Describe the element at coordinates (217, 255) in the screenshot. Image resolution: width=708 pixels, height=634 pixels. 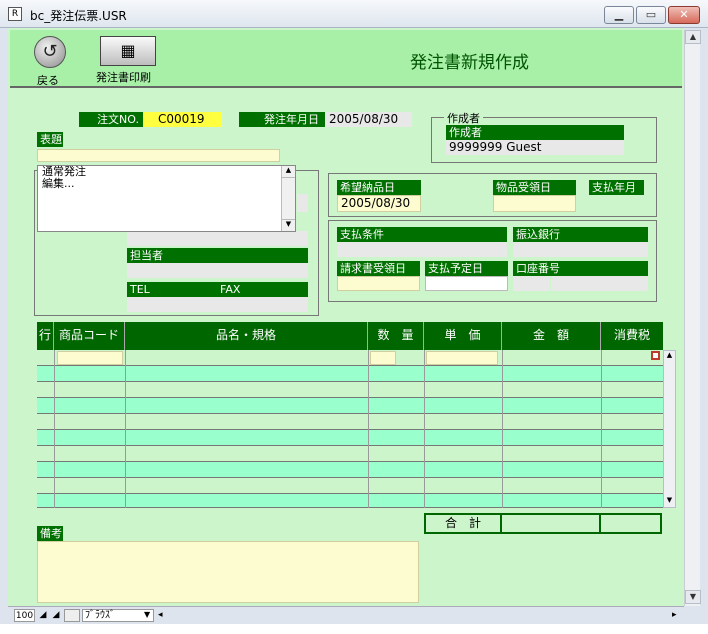
I see `person-label: 担当者` at that location.